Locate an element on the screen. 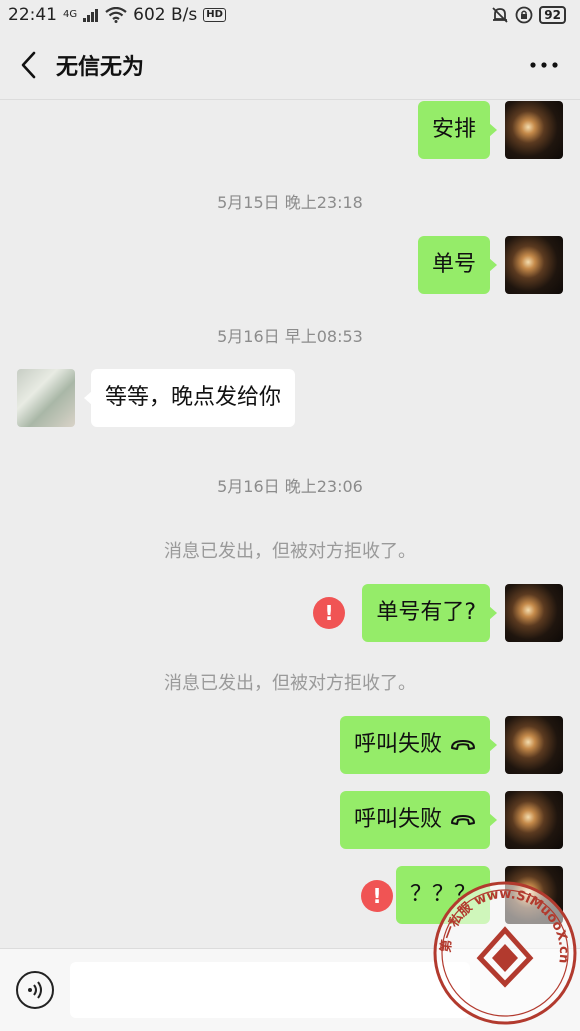  voice-button is located at coordinates (35, 990).